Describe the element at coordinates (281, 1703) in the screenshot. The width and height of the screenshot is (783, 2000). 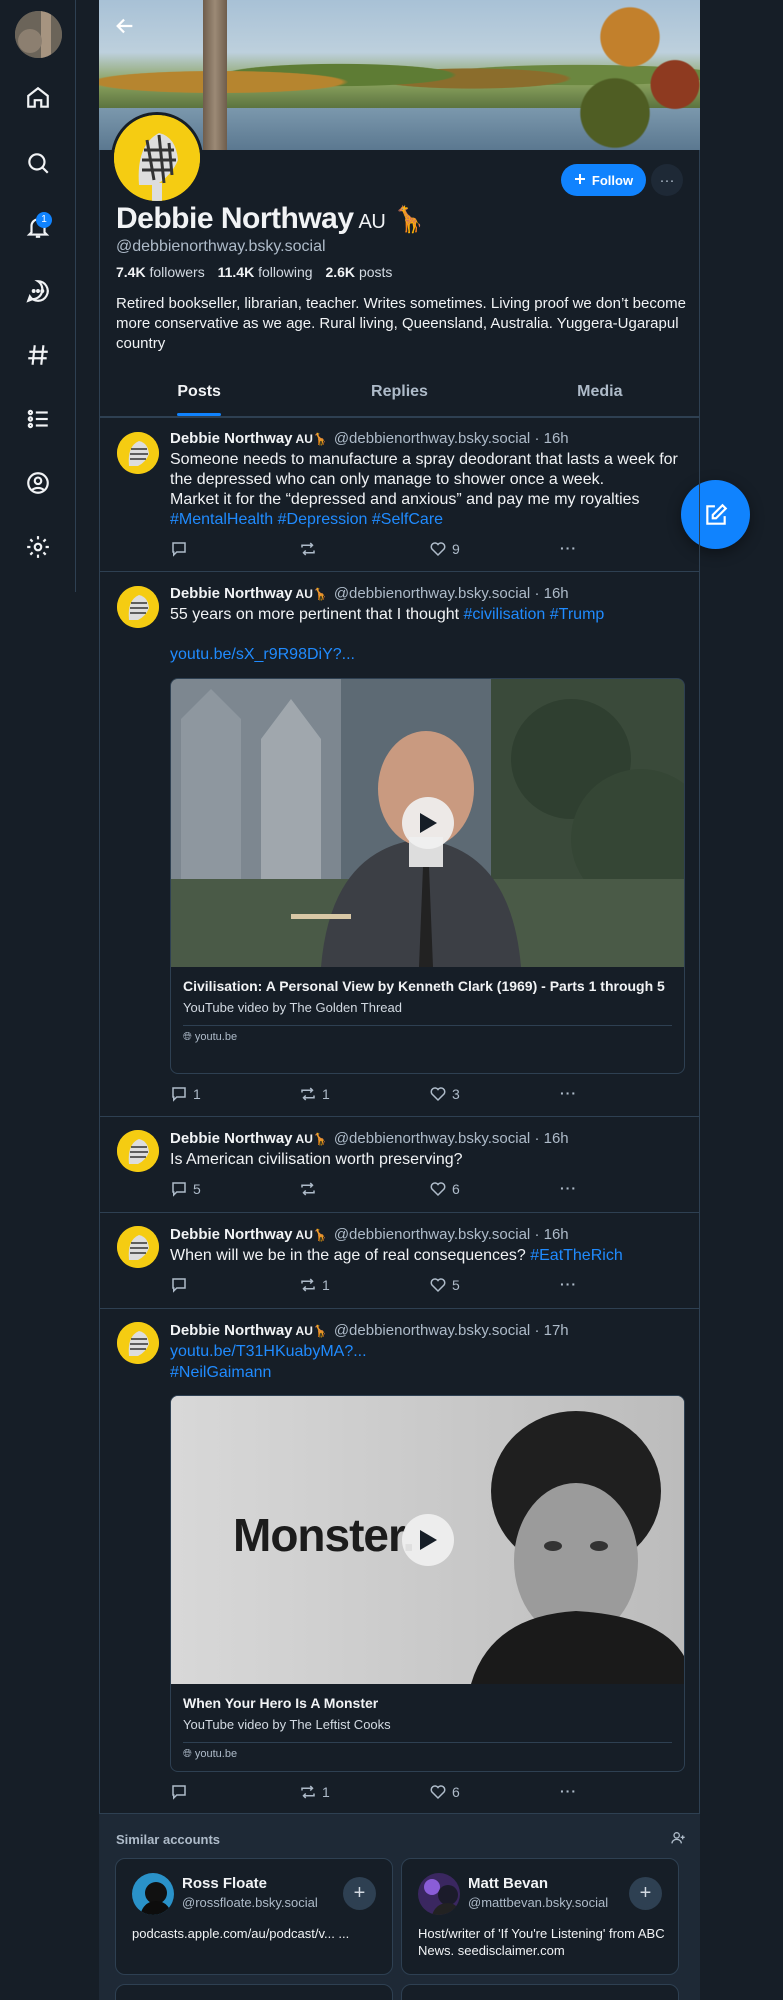
I see `embed-title: When Your Hero Is A Monster` at that location.